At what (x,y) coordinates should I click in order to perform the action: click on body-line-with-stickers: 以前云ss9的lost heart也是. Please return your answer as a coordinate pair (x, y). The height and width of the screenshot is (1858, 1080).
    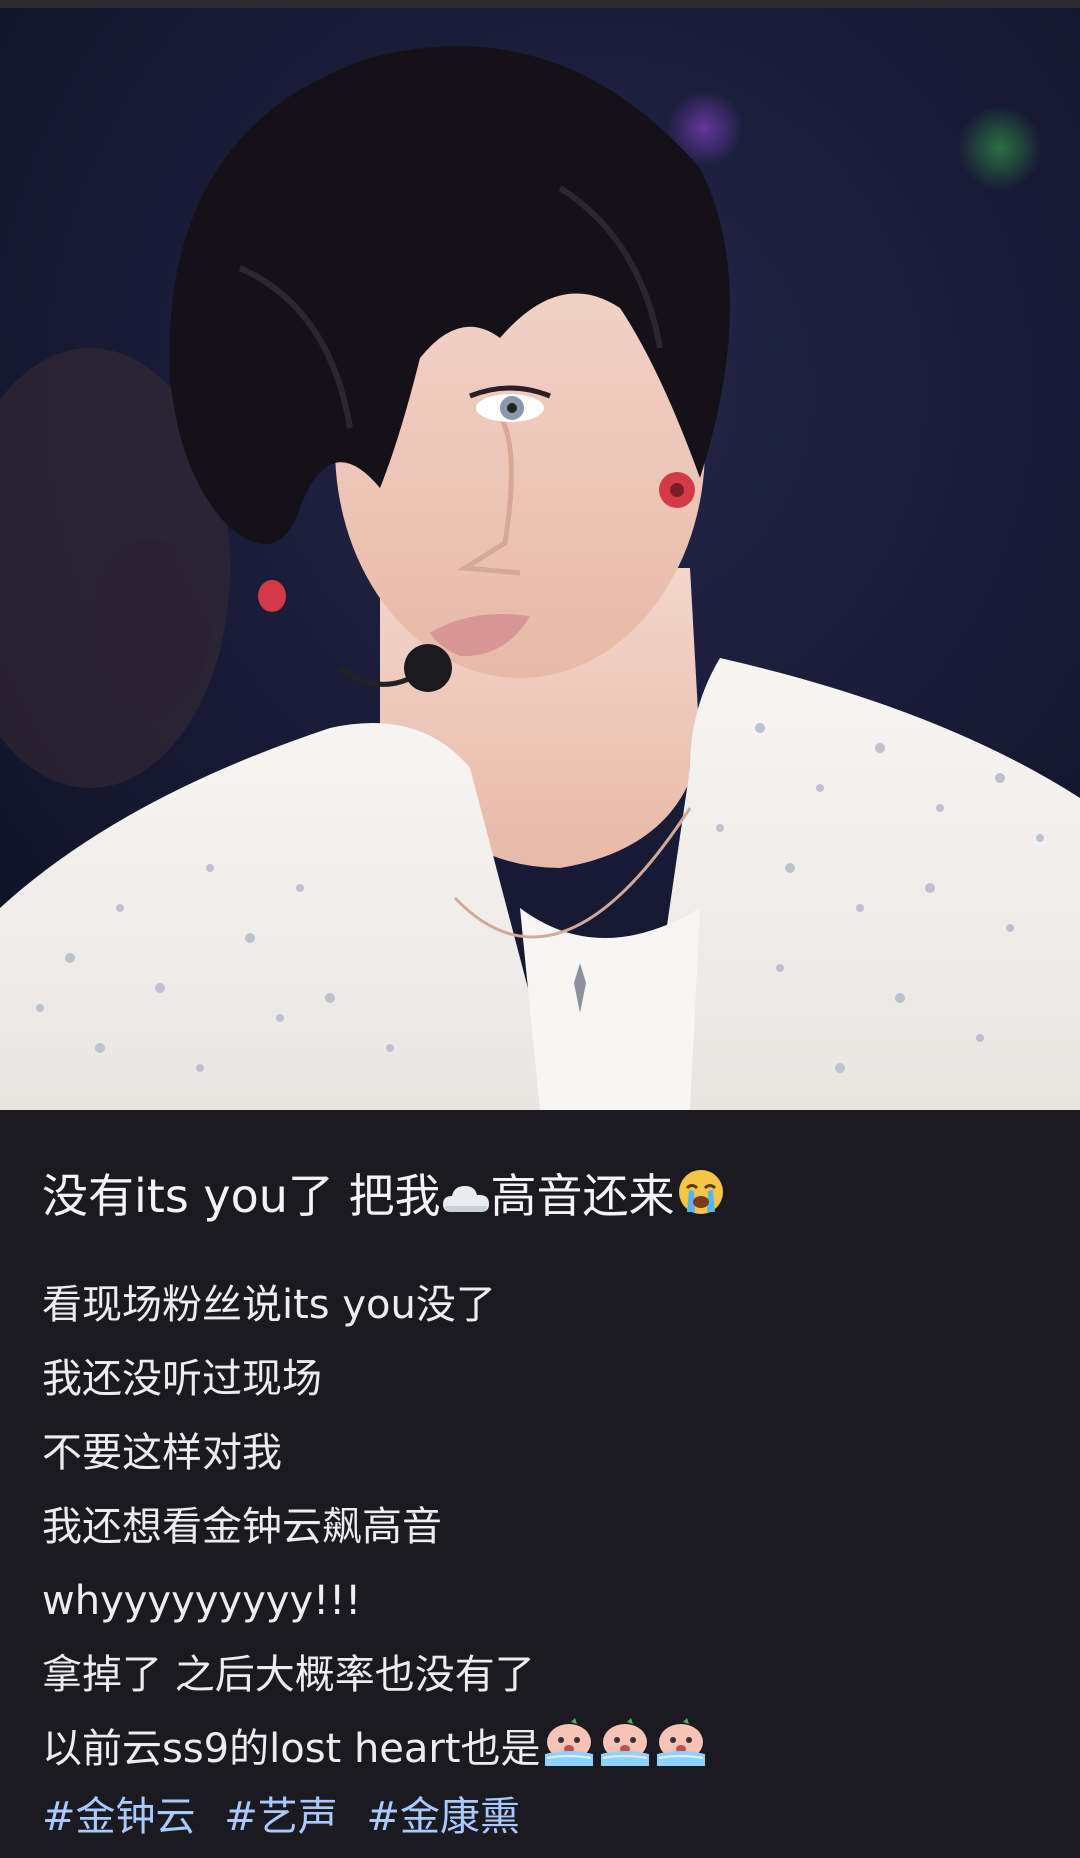
    Looking at the image, I should click on (542, 1749).